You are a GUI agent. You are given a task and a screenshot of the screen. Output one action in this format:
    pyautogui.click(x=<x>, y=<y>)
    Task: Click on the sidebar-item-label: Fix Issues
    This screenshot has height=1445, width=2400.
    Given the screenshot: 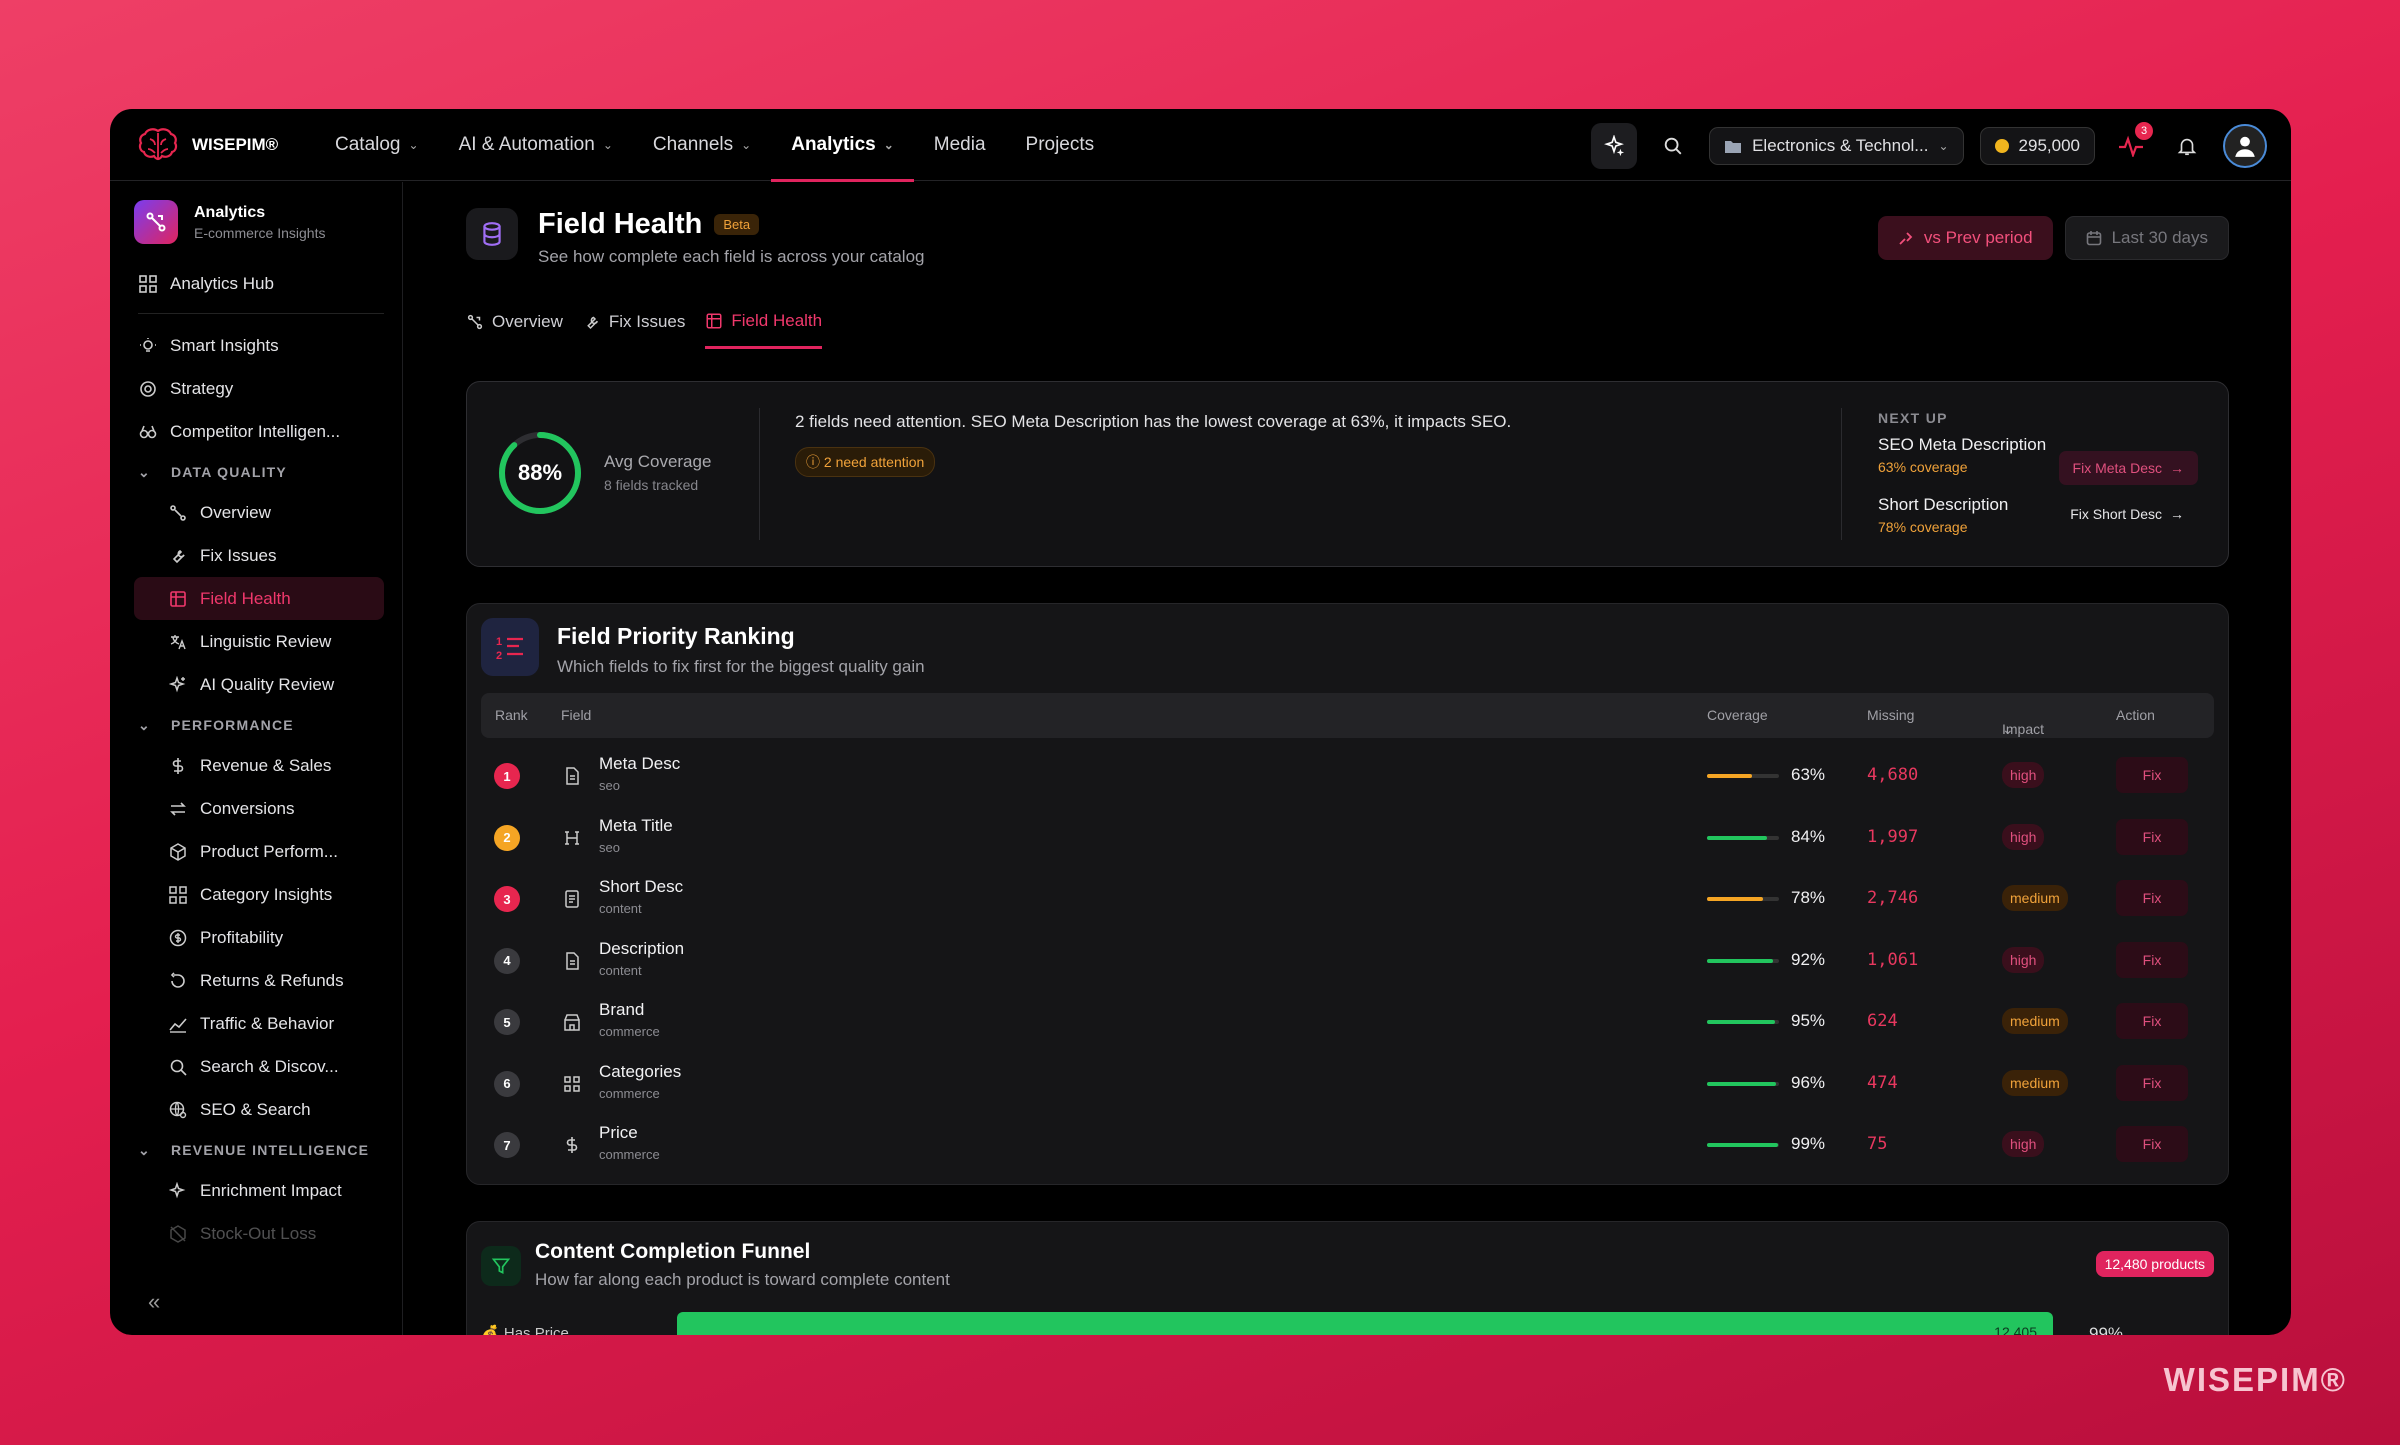 What is the action you would take?
    pyautogui.click(x=238, y=555)
    